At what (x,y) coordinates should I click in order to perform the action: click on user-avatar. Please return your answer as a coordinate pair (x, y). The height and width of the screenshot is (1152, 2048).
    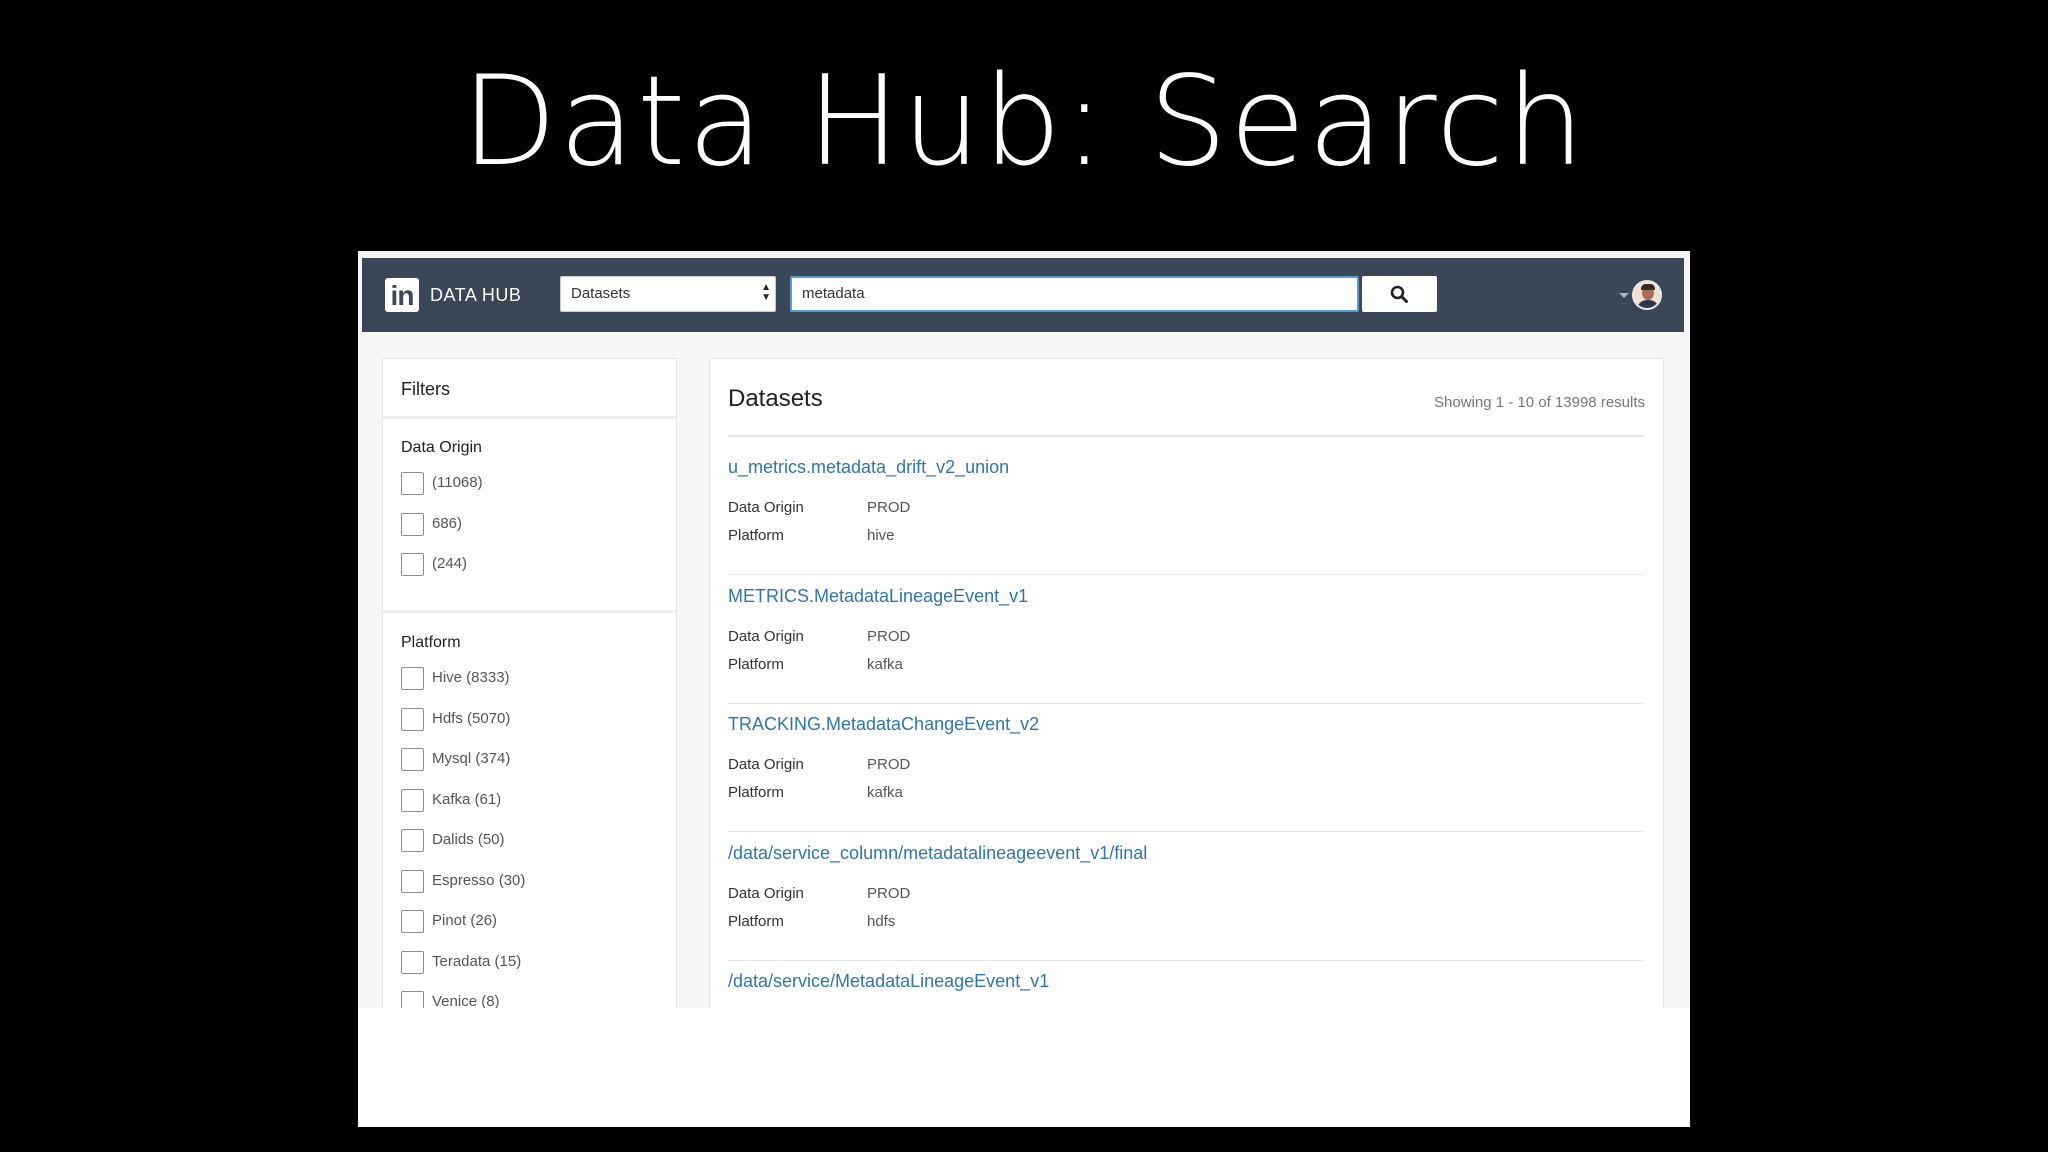
    Looking at the image, I should click on (1647, 295).